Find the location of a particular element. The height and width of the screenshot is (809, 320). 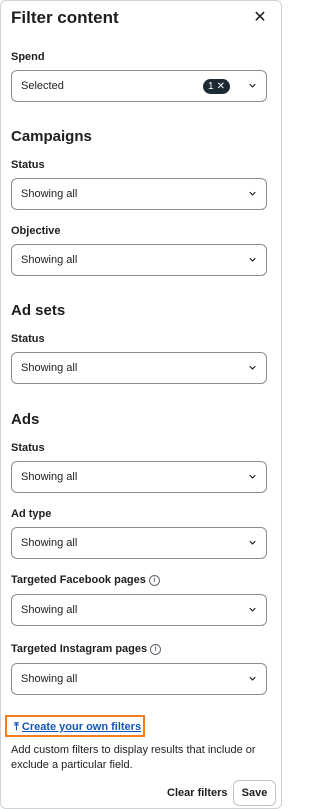

ig-pages-label-text: Targeted Instagram pages is located at coordinates (79, 649).